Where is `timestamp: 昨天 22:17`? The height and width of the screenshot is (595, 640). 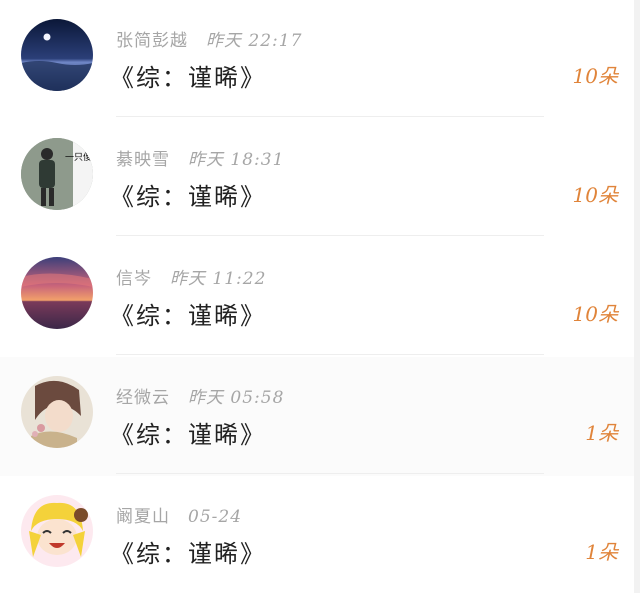 timestamp: 昨天 22:17 is located at coordinates (254, 41).